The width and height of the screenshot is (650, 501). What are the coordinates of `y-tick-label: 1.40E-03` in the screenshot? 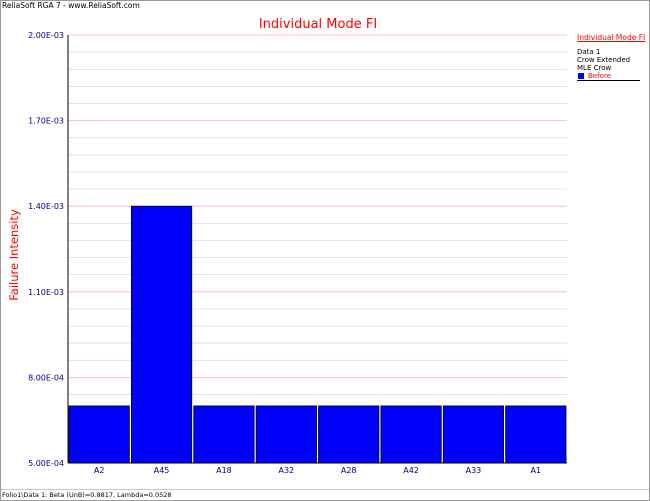 It's located at (46, 206).